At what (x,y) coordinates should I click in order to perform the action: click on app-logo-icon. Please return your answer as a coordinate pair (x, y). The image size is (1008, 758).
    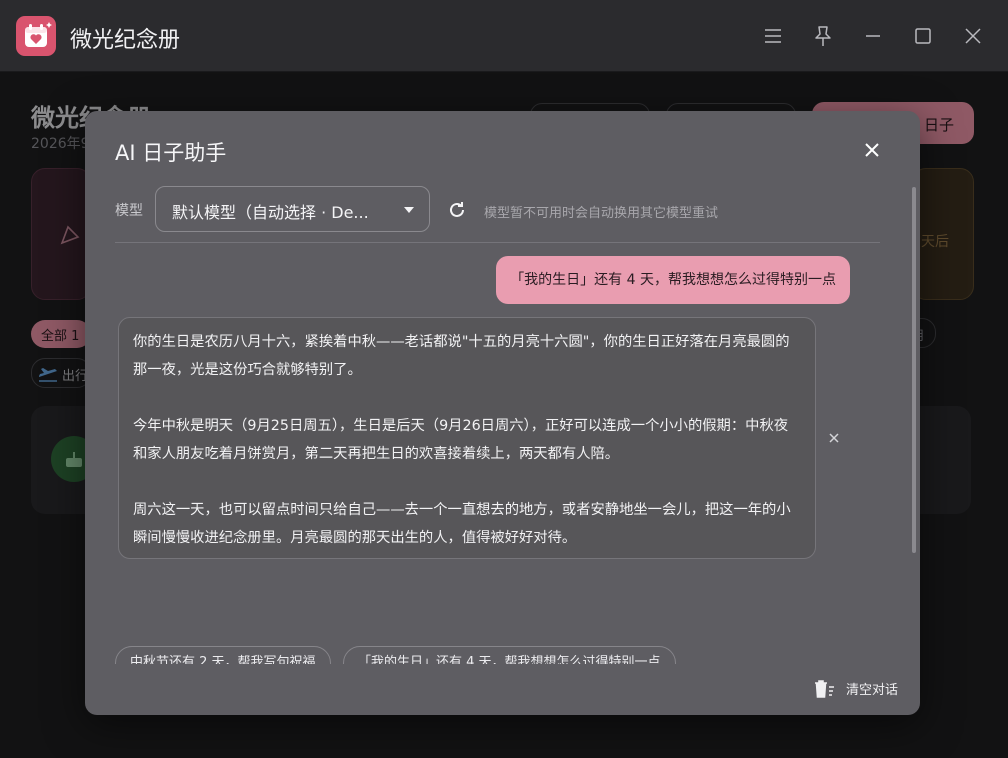
    Looking at the image, I should click on (36, 36).